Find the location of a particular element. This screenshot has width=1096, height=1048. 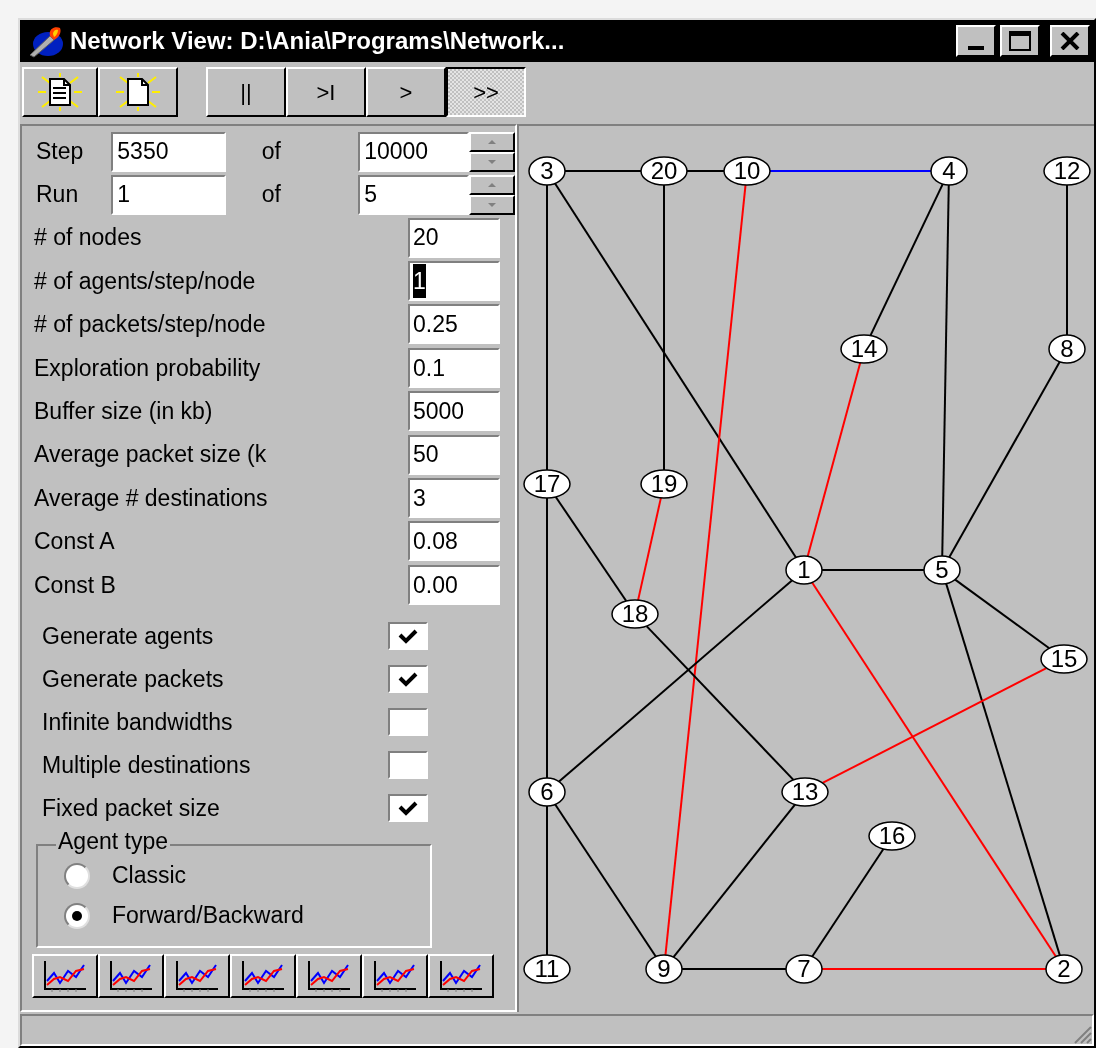

input-field: 5000 is located at coordinates (454, 411).